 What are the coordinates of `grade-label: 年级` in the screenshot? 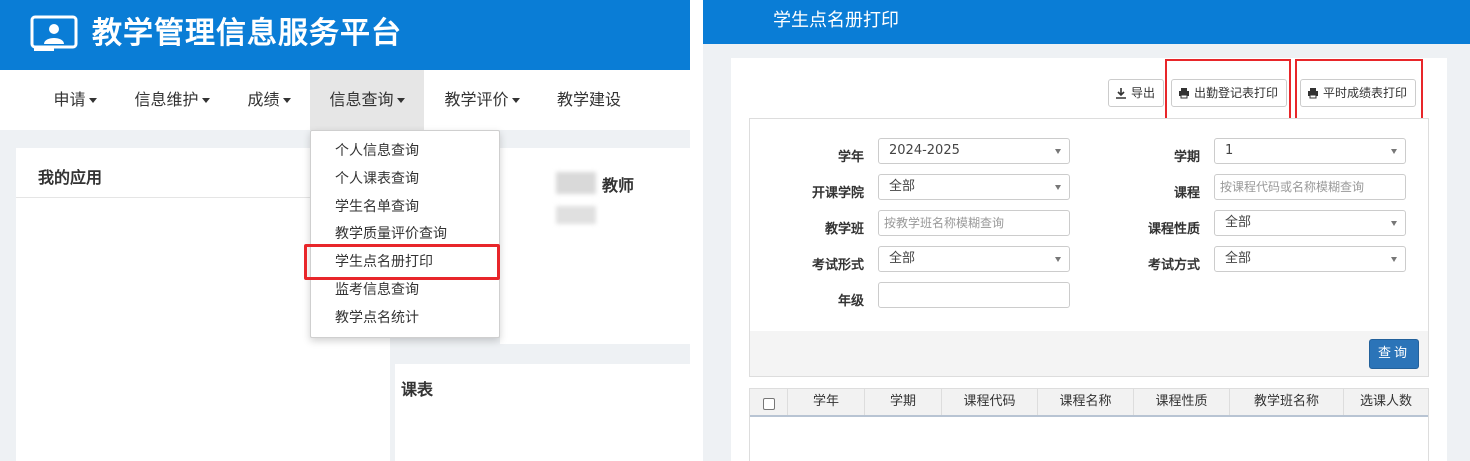 It's located at (850, 301).